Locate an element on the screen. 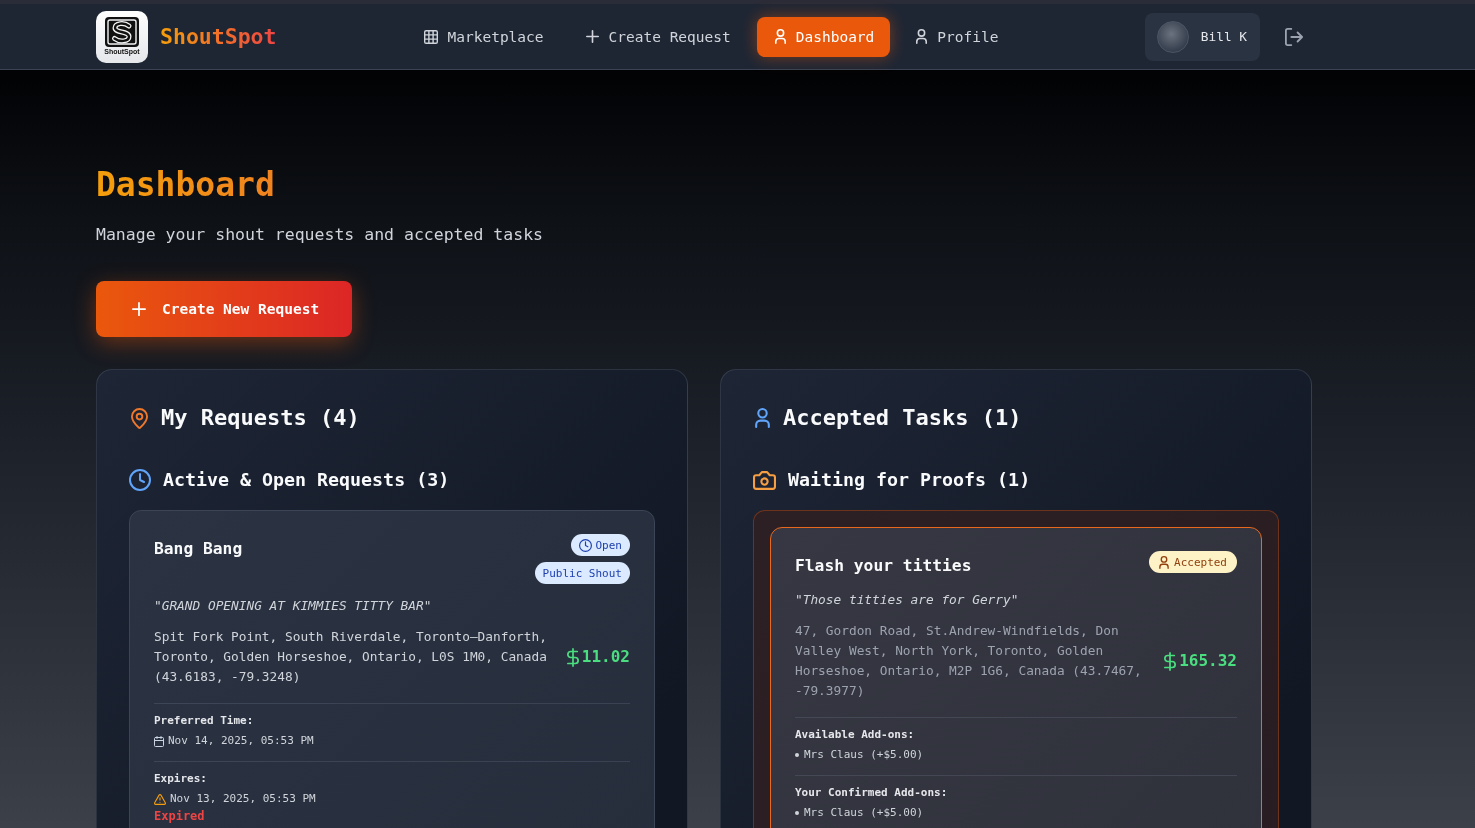 The height and width of the screenshot is (828, 1475). nav-link: Marketplace is located at coordinates (483, 36).